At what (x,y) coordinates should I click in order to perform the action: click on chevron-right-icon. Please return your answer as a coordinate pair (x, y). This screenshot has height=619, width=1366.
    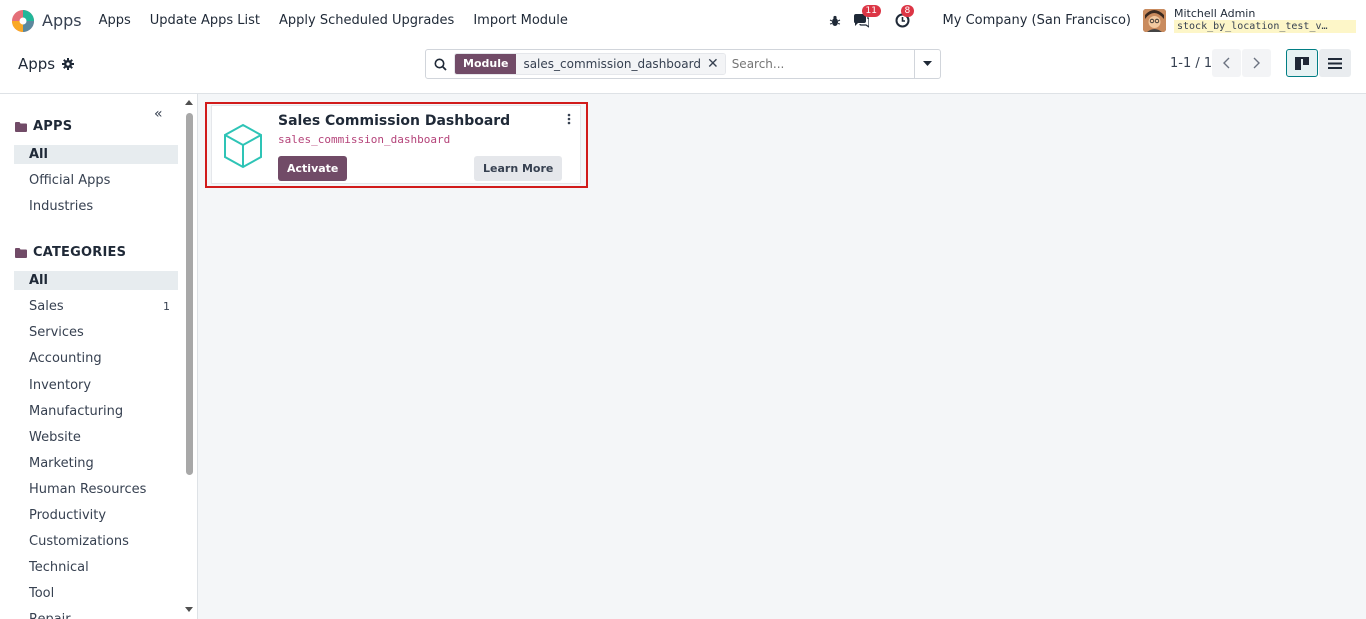
    Looking at the image, I should click on (1256, 63).